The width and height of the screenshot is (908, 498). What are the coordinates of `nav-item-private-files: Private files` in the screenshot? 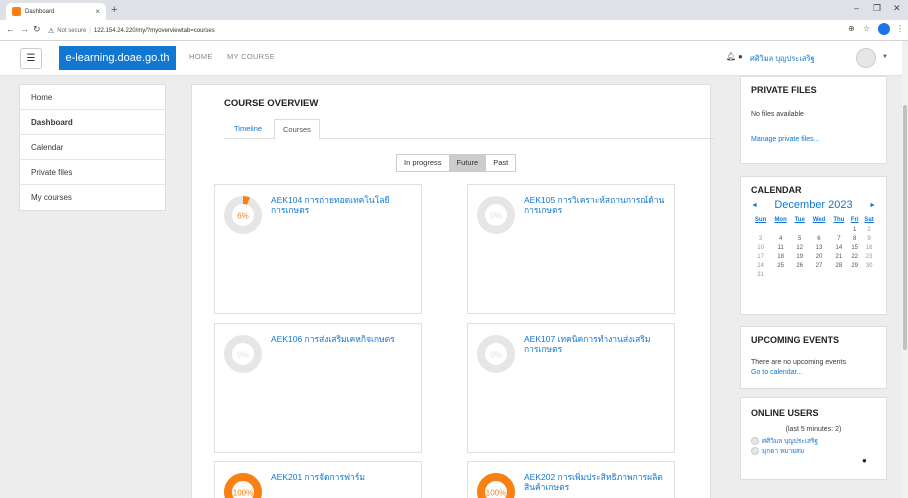 It's located at (92, 172).